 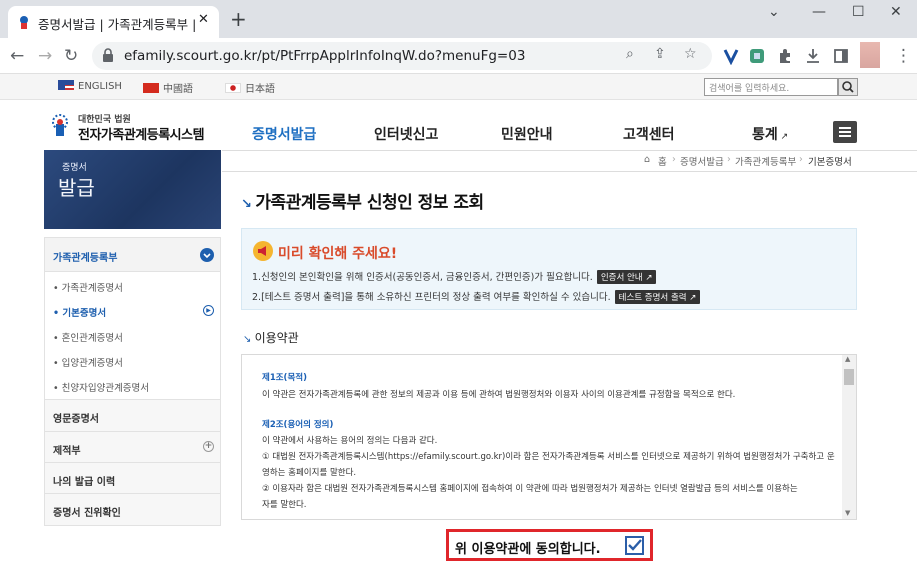 I want to click on extension-v-icon, so click(x=731, y=56).